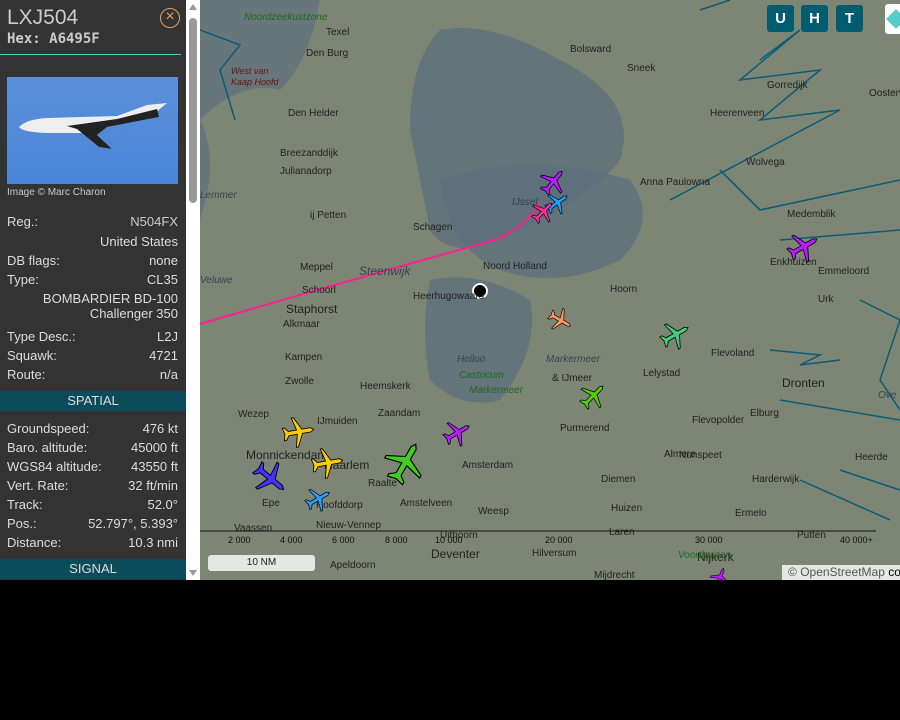  Describe the element at coordinates (301, 324) in the screenshot. I see `place-label: Alkmaar` at that location.